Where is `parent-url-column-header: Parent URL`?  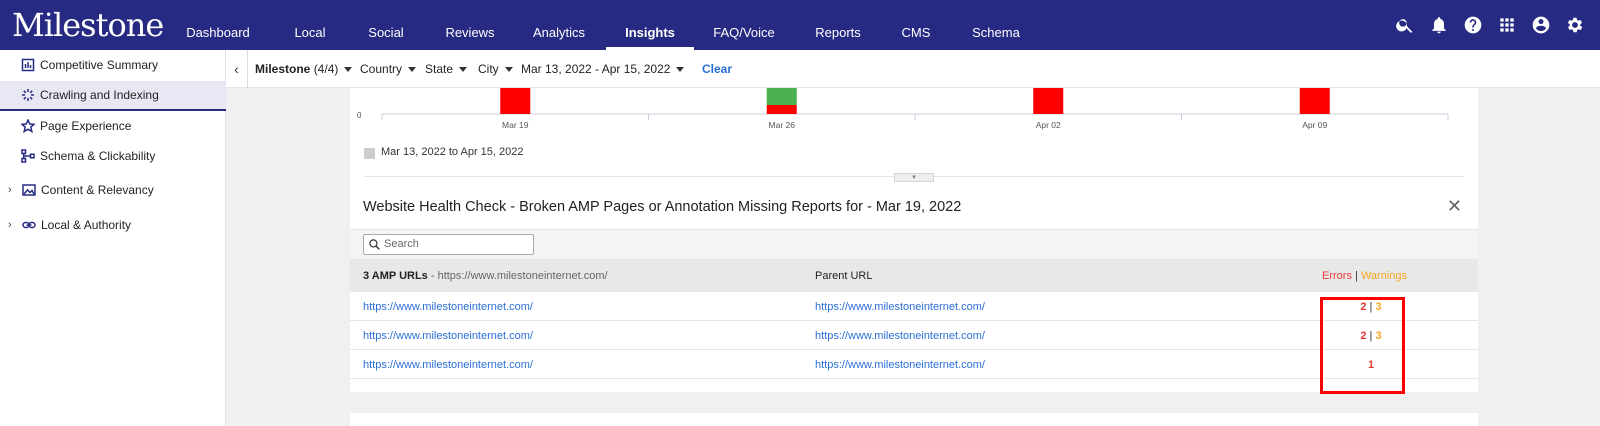
parent-url-column-header: Parent URL is located at coordinates (844, 276).